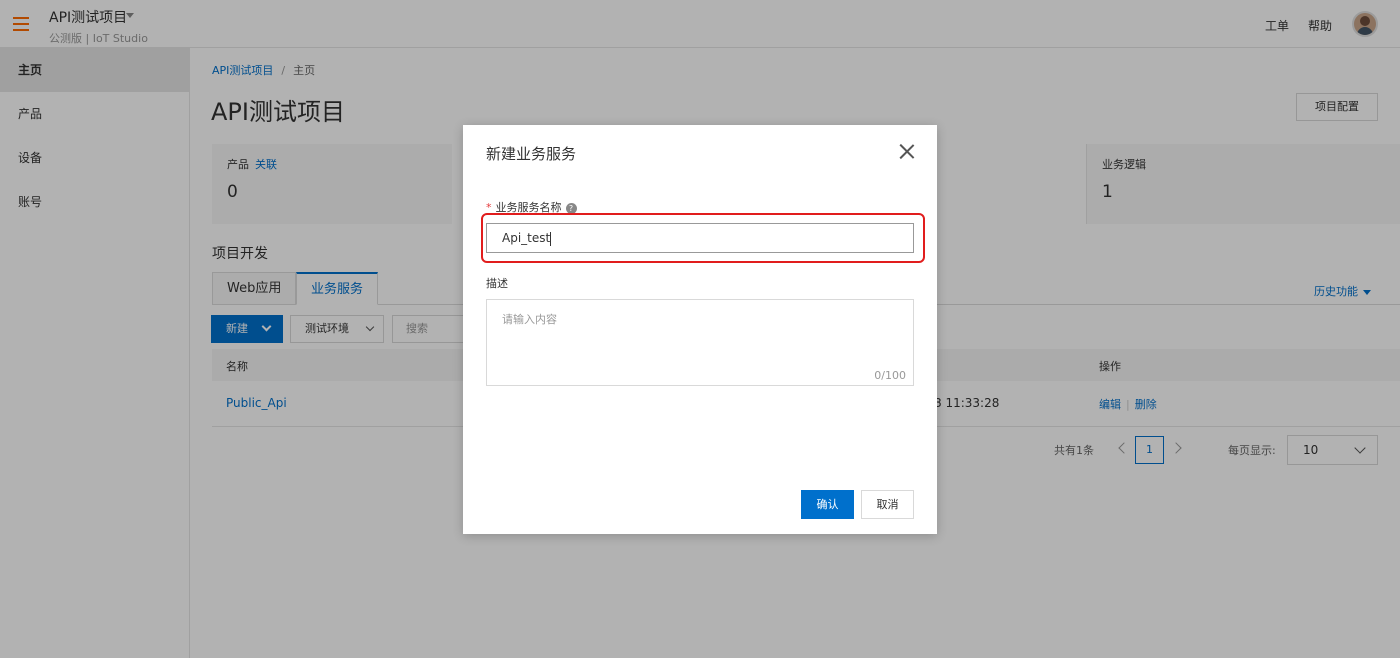 This screenshot has width=1400, height=658. What do you see at coordinates (907, 152) in the screenshot?
I see `close-icon` at bounding box center [907, 152].